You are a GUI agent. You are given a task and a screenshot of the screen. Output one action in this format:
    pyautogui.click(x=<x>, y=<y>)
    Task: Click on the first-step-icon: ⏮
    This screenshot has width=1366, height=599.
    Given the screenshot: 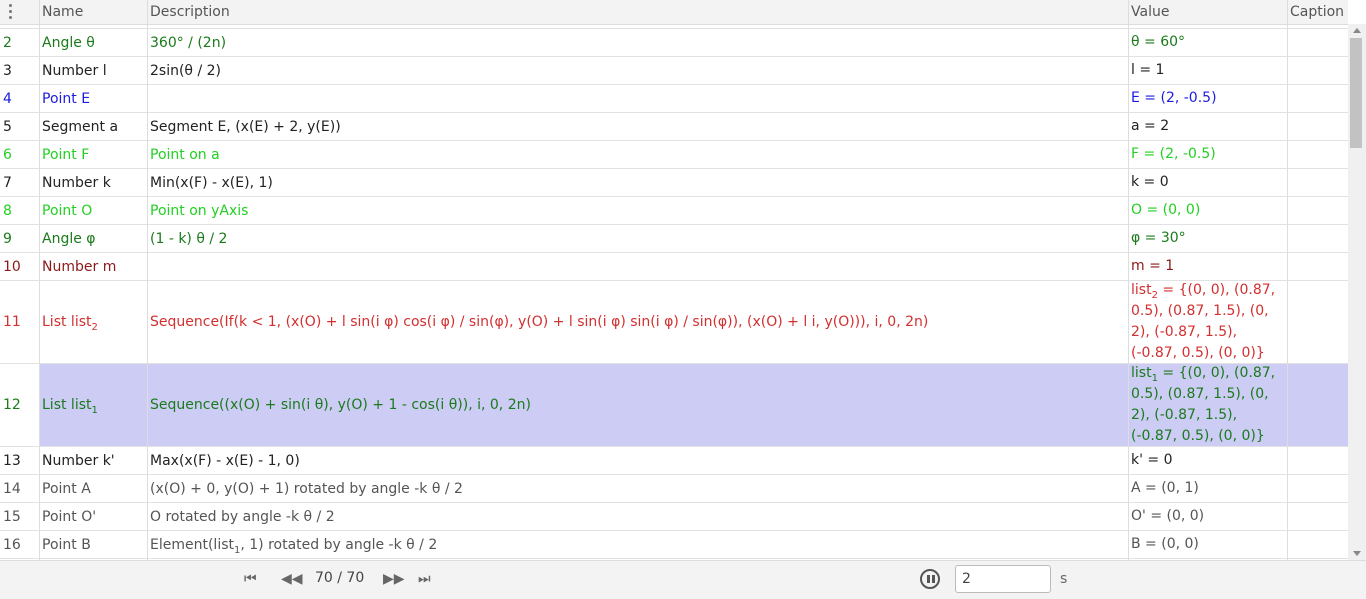 What is the action you would take?
    pyautogui.click(x=250, y=579)
    